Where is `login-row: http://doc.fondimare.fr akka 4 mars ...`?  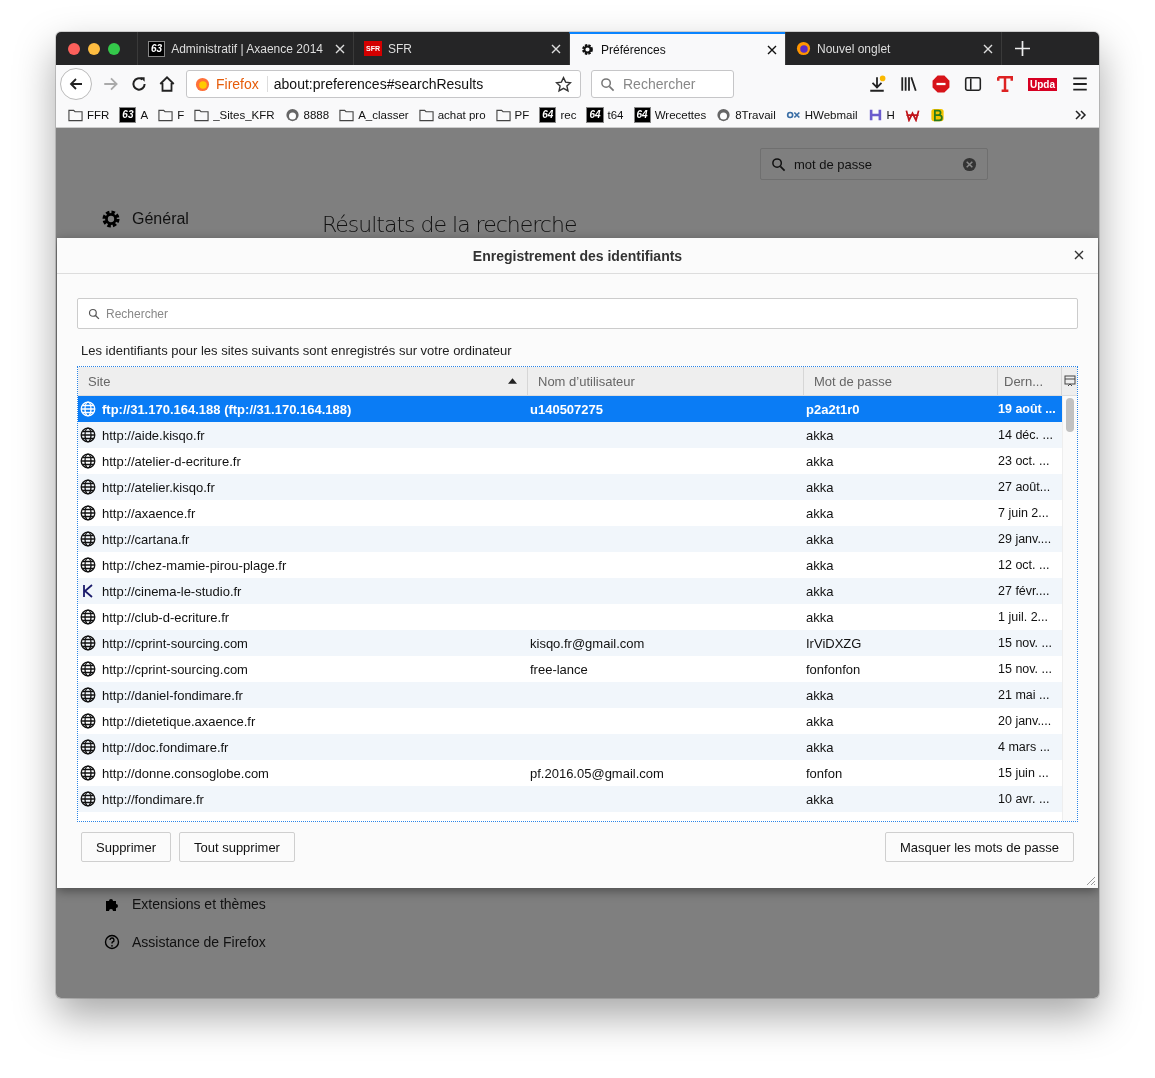
login-row: http://doc.fondimare.fr akka 4 mars ... is located at coordinates (570, 747).